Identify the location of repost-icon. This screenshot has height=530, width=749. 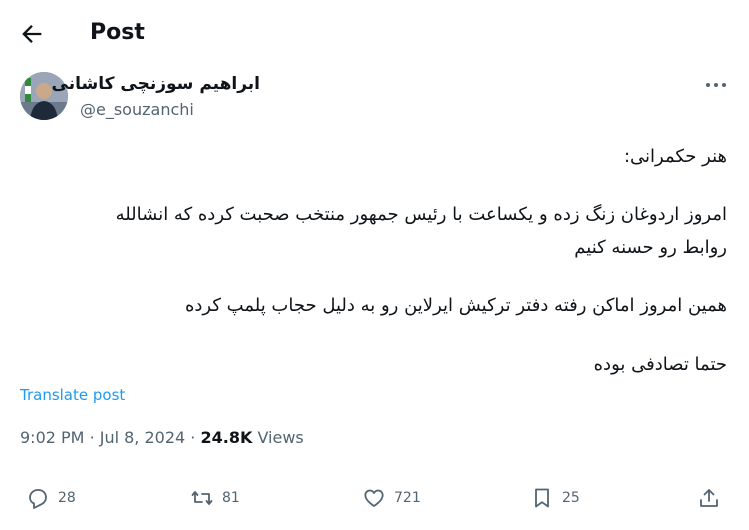
(202, 498).